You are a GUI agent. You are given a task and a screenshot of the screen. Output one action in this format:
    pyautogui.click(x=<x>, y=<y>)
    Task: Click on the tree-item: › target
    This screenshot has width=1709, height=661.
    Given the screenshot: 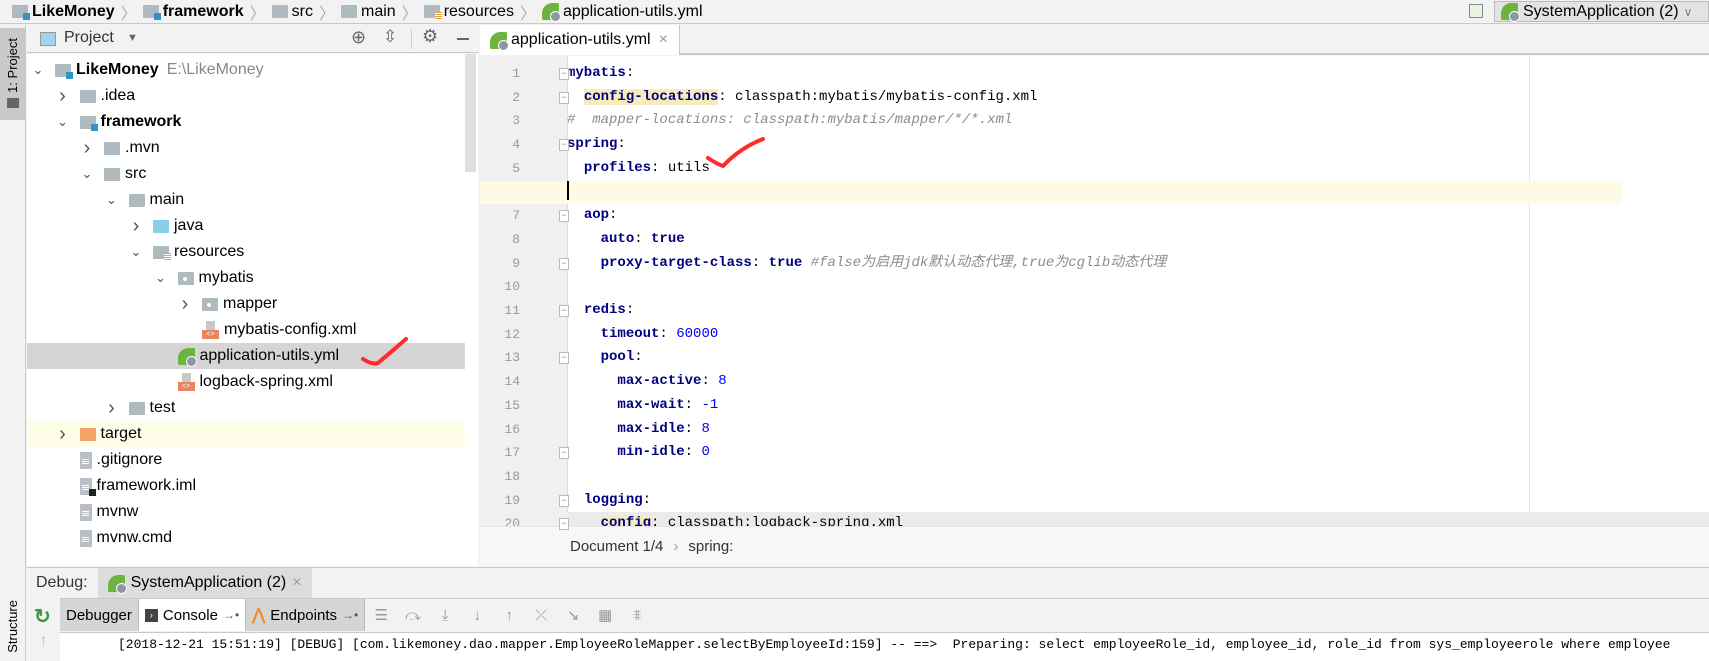 What is the action you would take?
    pyautogui.click(x=246, y=434)
    